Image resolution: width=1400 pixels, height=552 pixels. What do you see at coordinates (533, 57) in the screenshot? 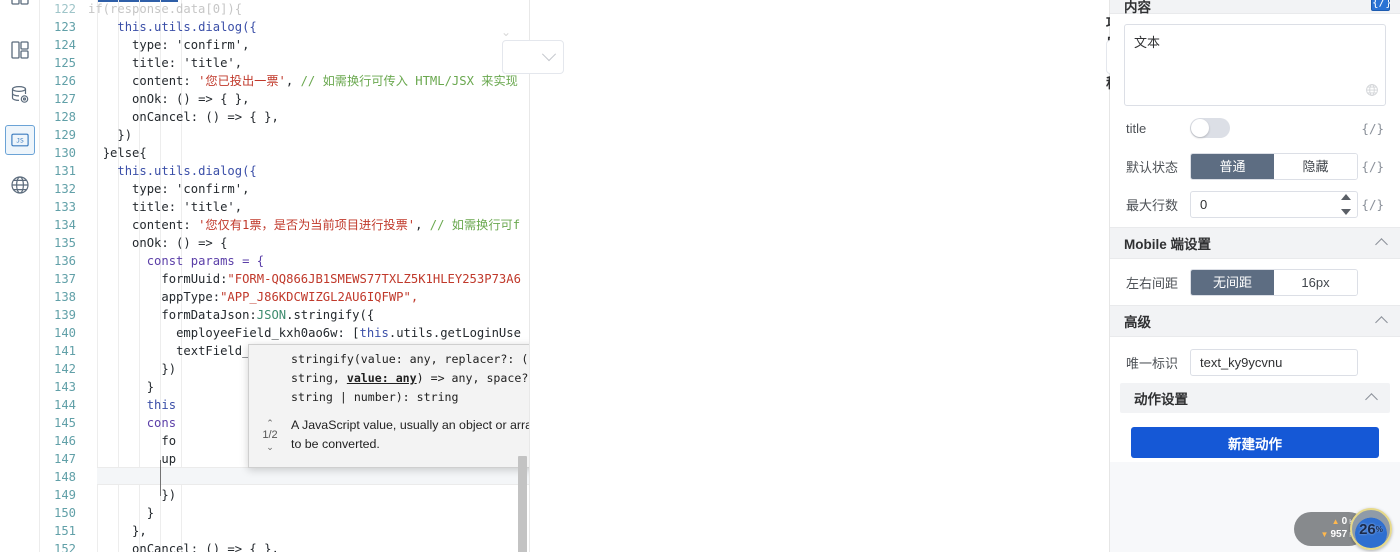
I see `partial-select-control` at bounding box center [533, 57].